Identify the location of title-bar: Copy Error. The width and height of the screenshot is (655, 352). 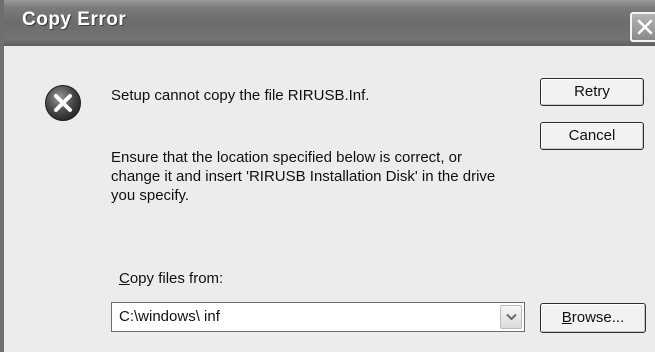
(329, 23).